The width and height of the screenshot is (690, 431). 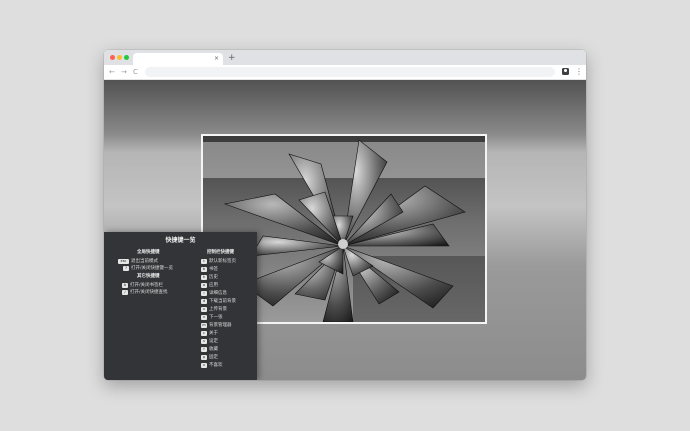 What do you see at coordinates (216, 59) in the screenshot?
I see `tab-close-icon: ×` at bounding box center [216, 59].